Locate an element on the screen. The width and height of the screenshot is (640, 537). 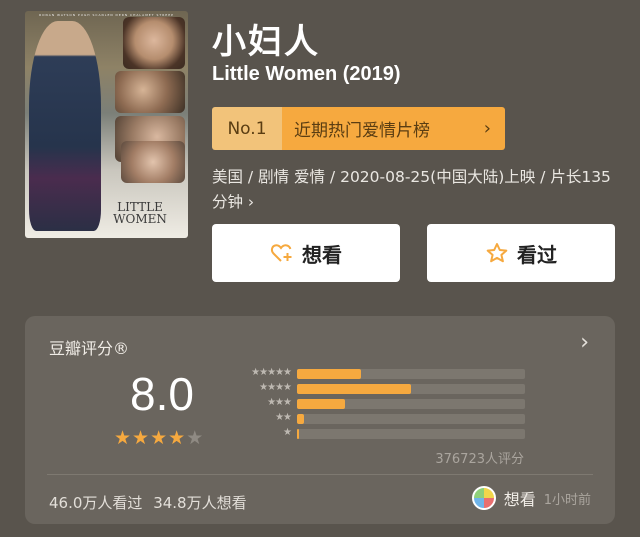
avatar is located at coordinates (483, 498).